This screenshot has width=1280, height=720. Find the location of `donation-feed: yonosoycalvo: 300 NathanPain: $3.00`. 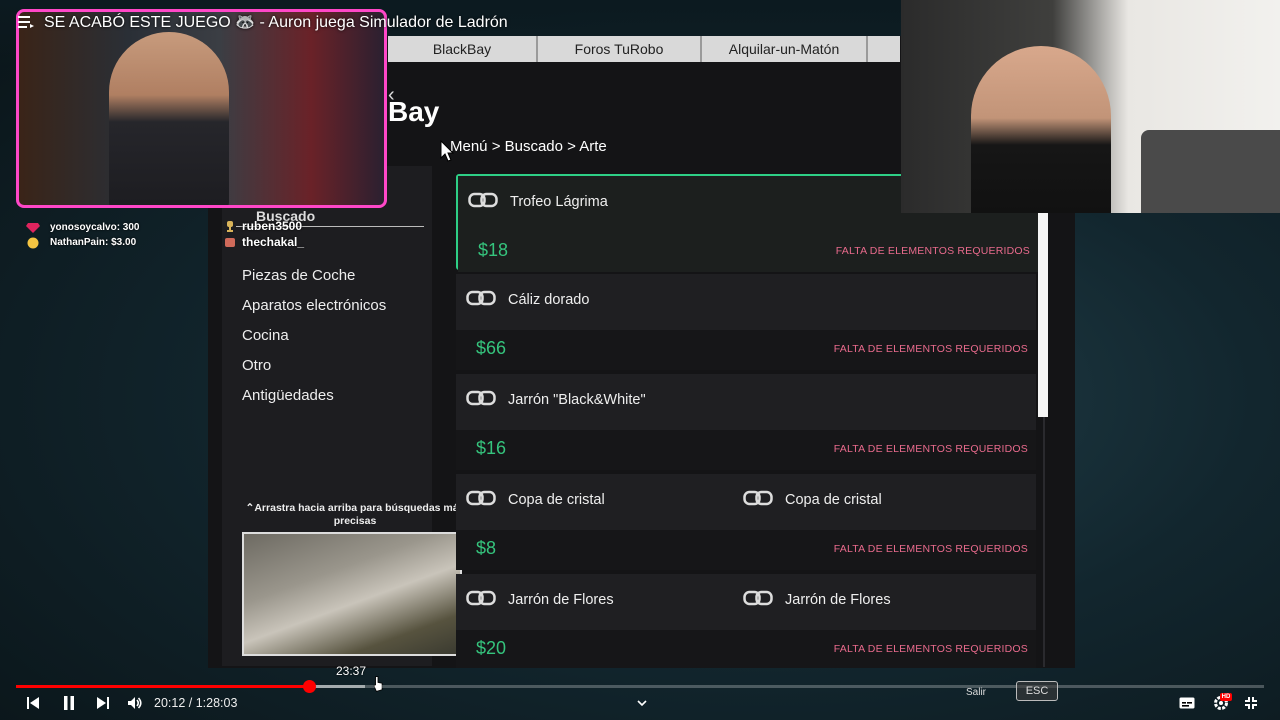

donation-feed: yonosoycalvo: 300 NathanPain: $3.00 is located at coordinates (82, 235).